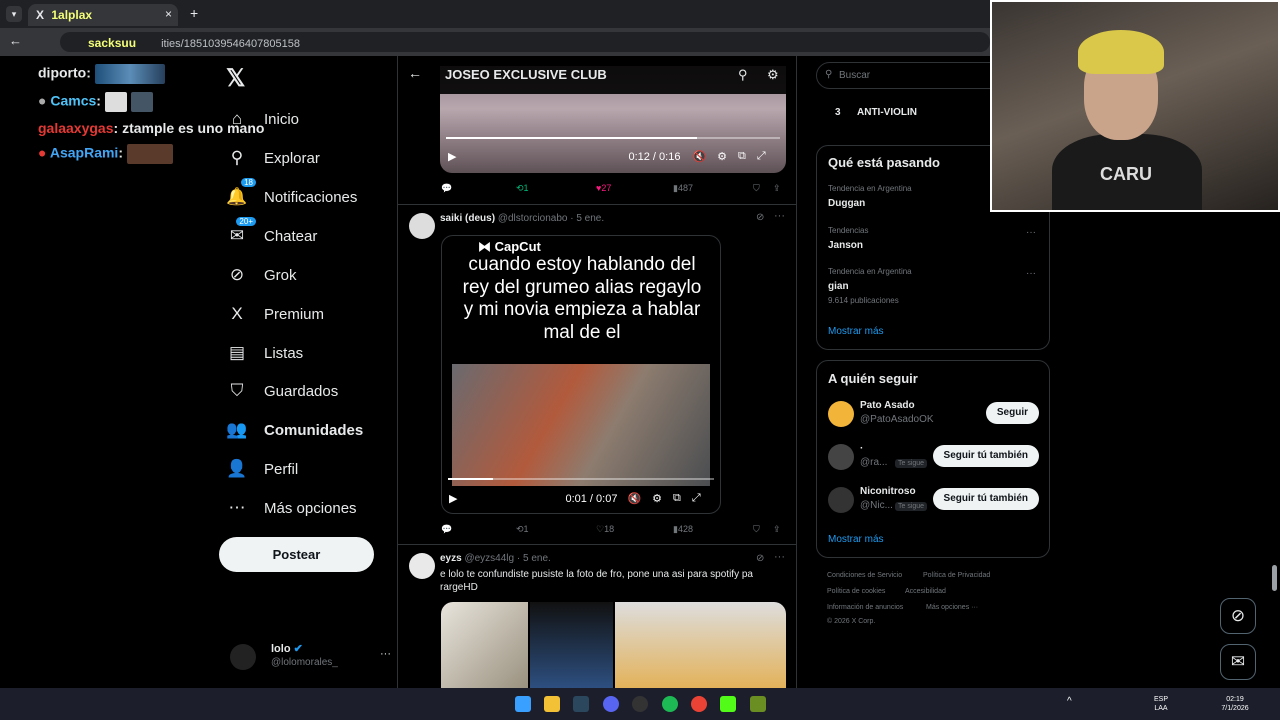 The image size is (1280, 720). Describe the element at coordinates (271, 231) in the screenshot. I see `nav-item-chatear: ✉ 20+ Chatear` at that location.